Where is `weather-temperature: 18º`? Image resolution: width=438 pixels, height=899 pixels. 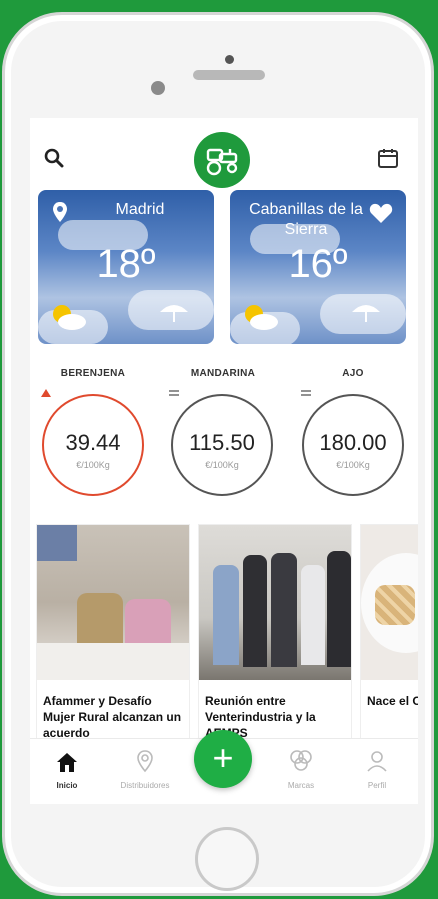 weather-temperature: 18º is located at coordinates (126, 264).